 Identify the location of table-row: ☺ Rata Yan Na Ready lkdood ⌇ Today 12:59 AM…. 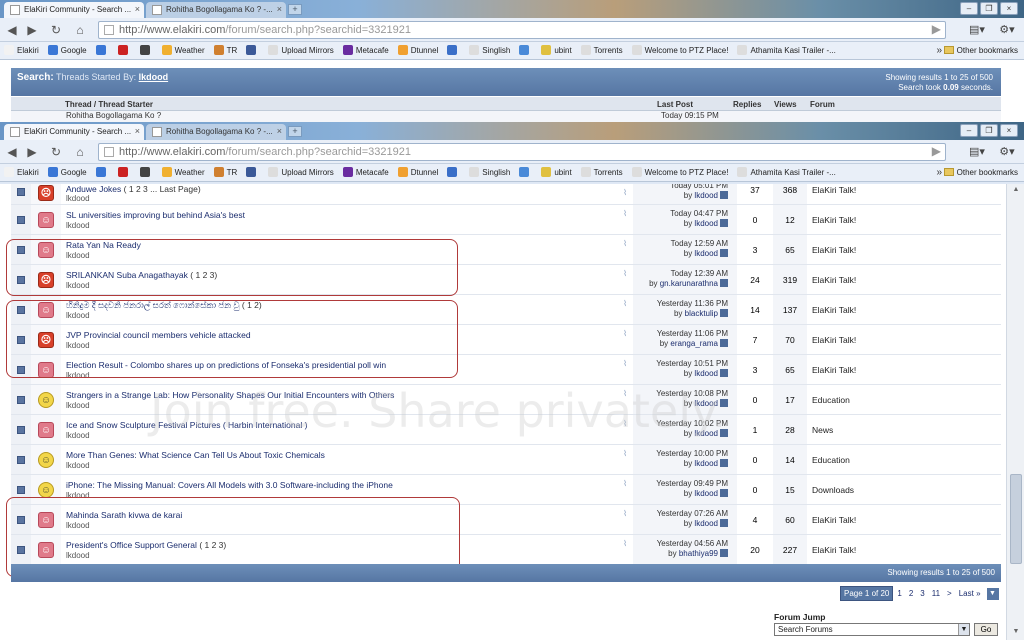
(506, 250).